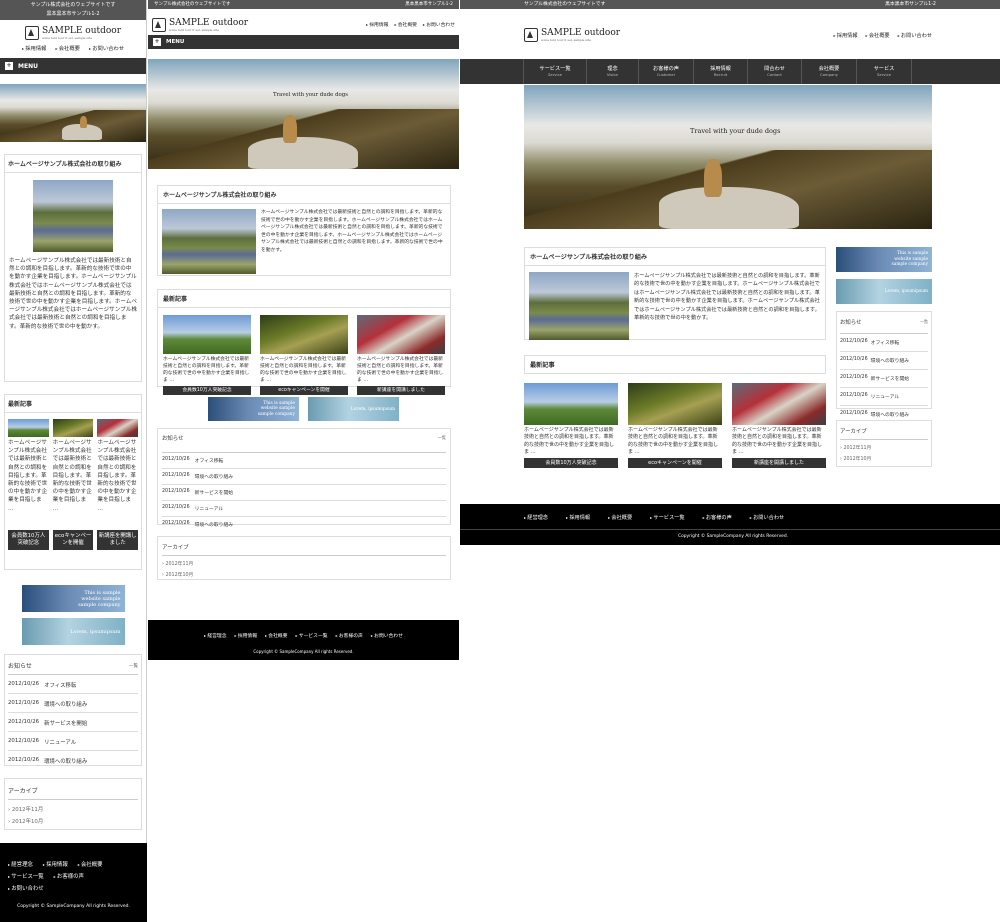 The height and width of the screenshot is (922, 1000). What do you see at coordinates (157, 42) in the screenshot?
I see `plus-icon: +` at bounding box center [157, 42].